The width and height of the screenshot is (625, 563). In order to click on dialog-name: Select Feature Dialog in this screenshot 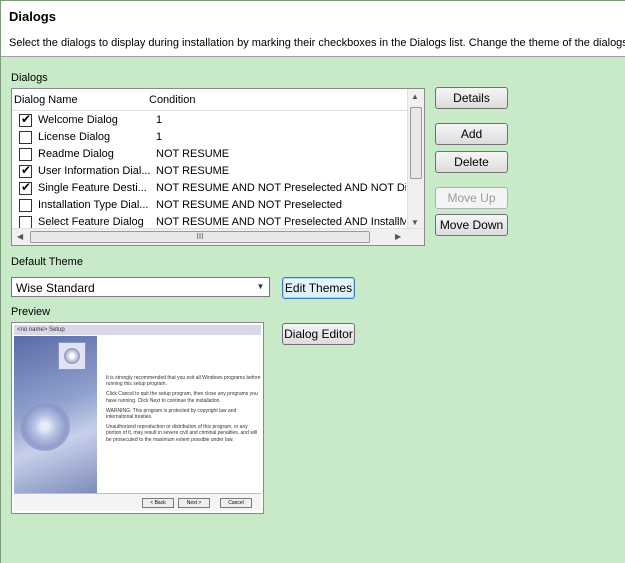, I will do `click(91, 222)`.